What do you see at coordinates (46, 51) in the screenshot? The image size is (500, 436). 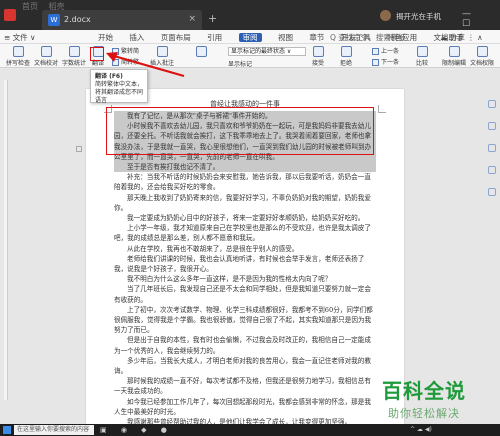 I see `proof-icon` at bounding box center [46, 51].